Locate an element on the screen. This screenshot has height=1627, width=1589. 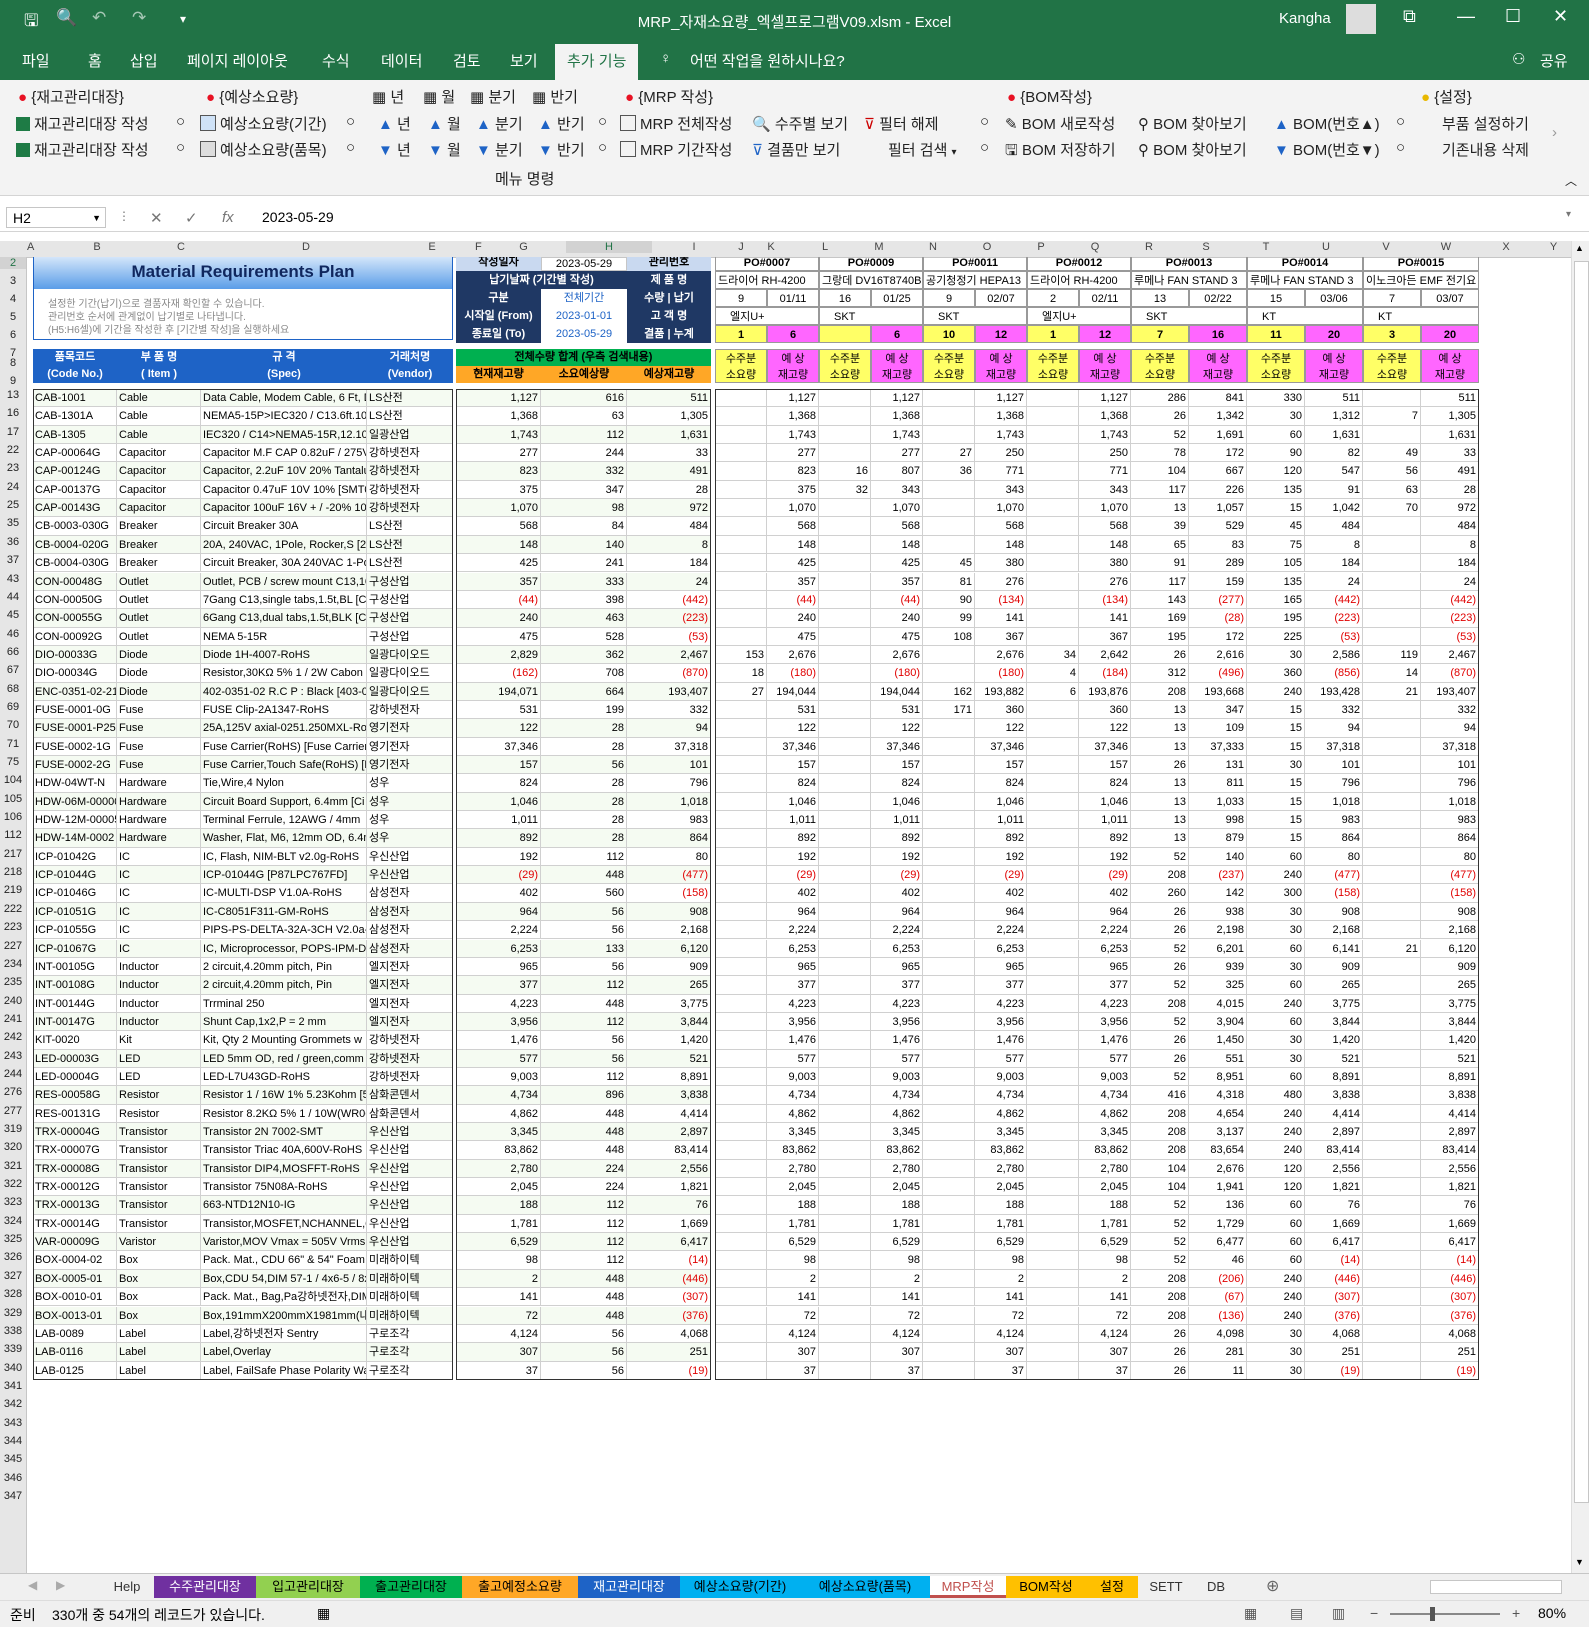
row-header: 341 is located at coordinates (13, 1386).